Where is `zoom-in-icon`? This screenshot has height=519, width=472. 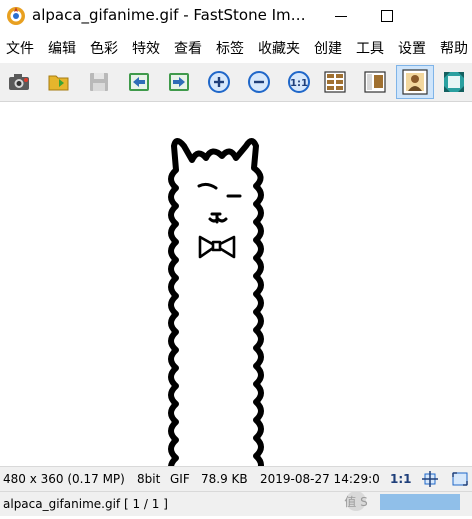
zoom-in-icon is located at coordinates (219, 82).